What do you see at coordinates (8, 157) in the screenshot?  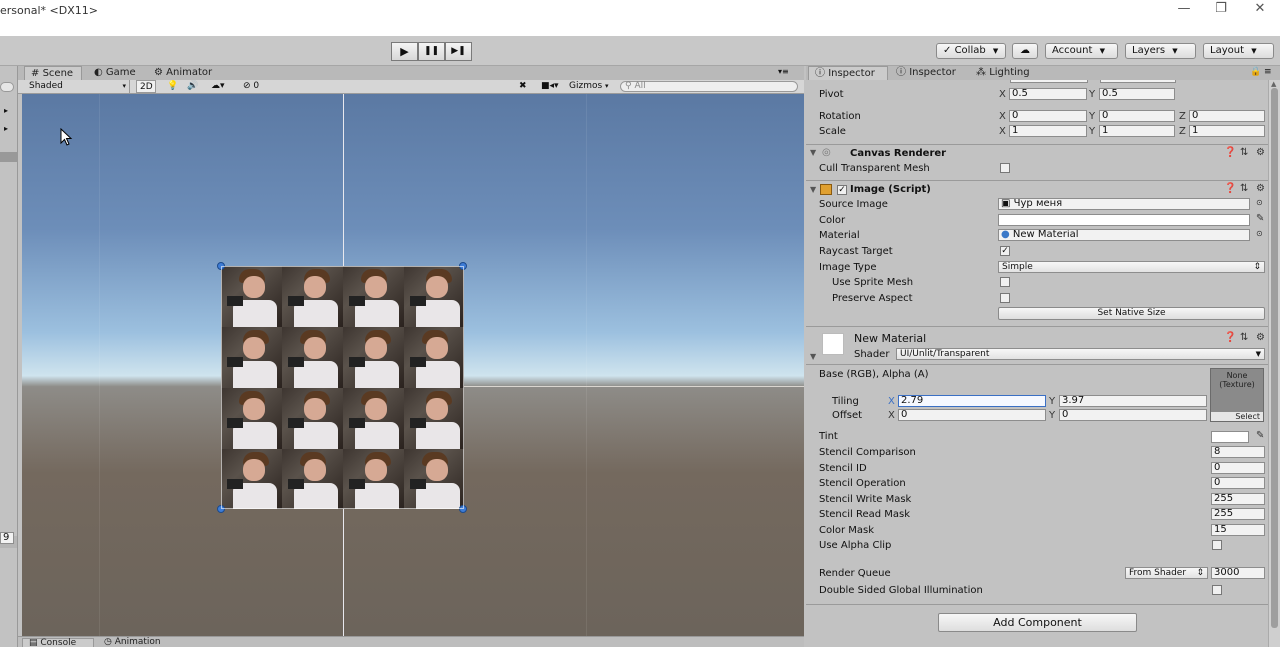 I see `selected-row` at bounding box center [8, 157].